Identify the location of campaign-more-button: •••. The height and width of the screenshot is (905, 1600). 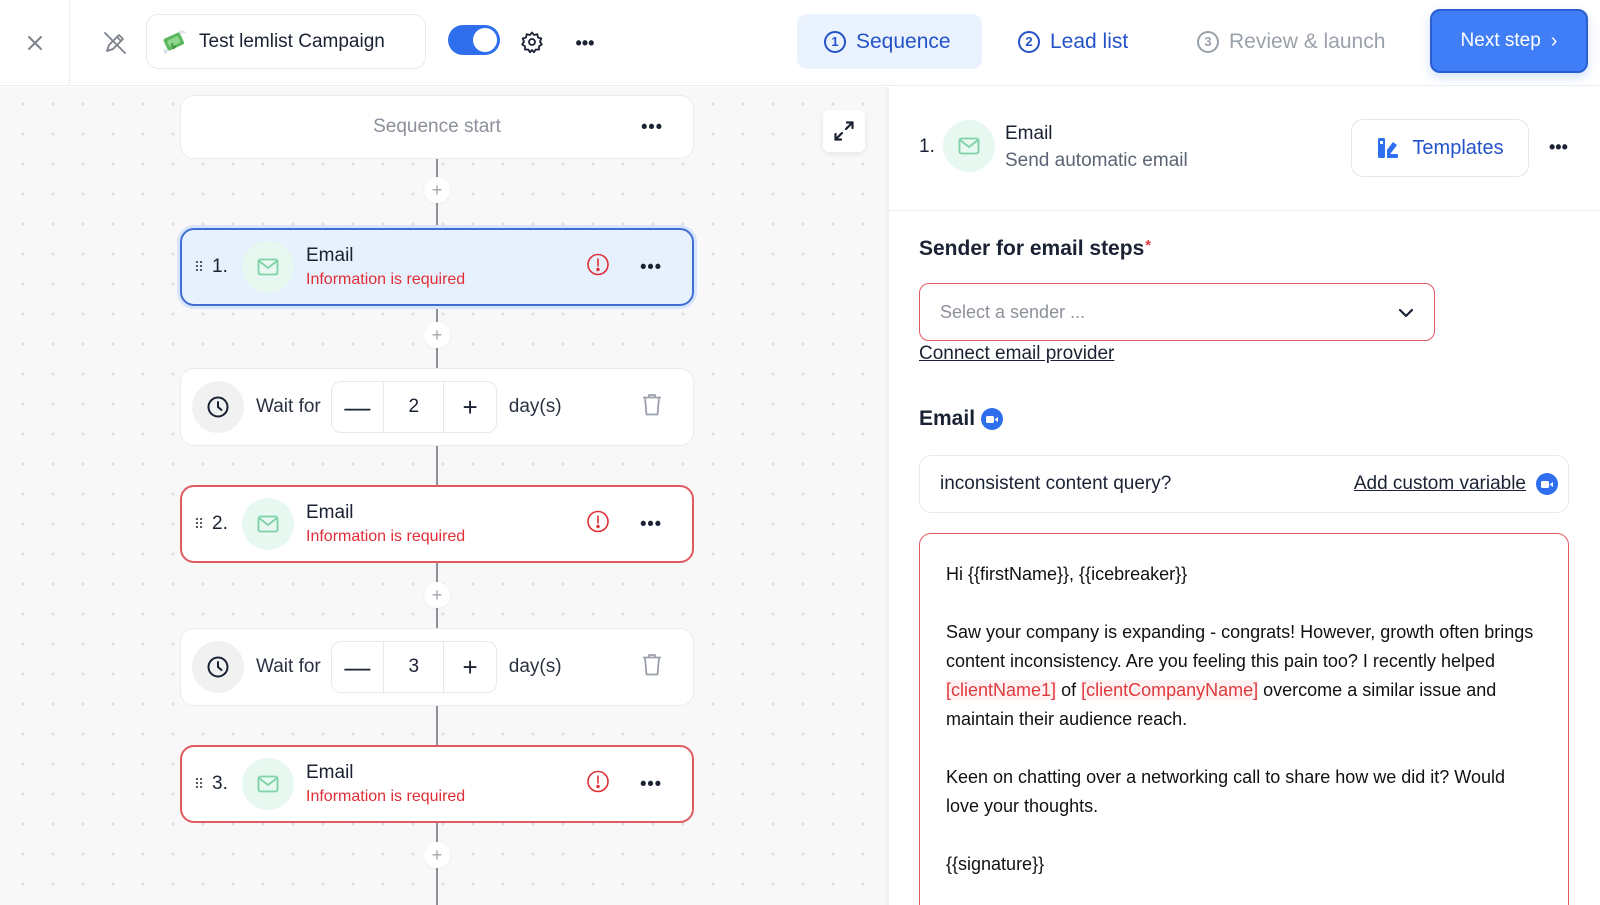
(585, 43).